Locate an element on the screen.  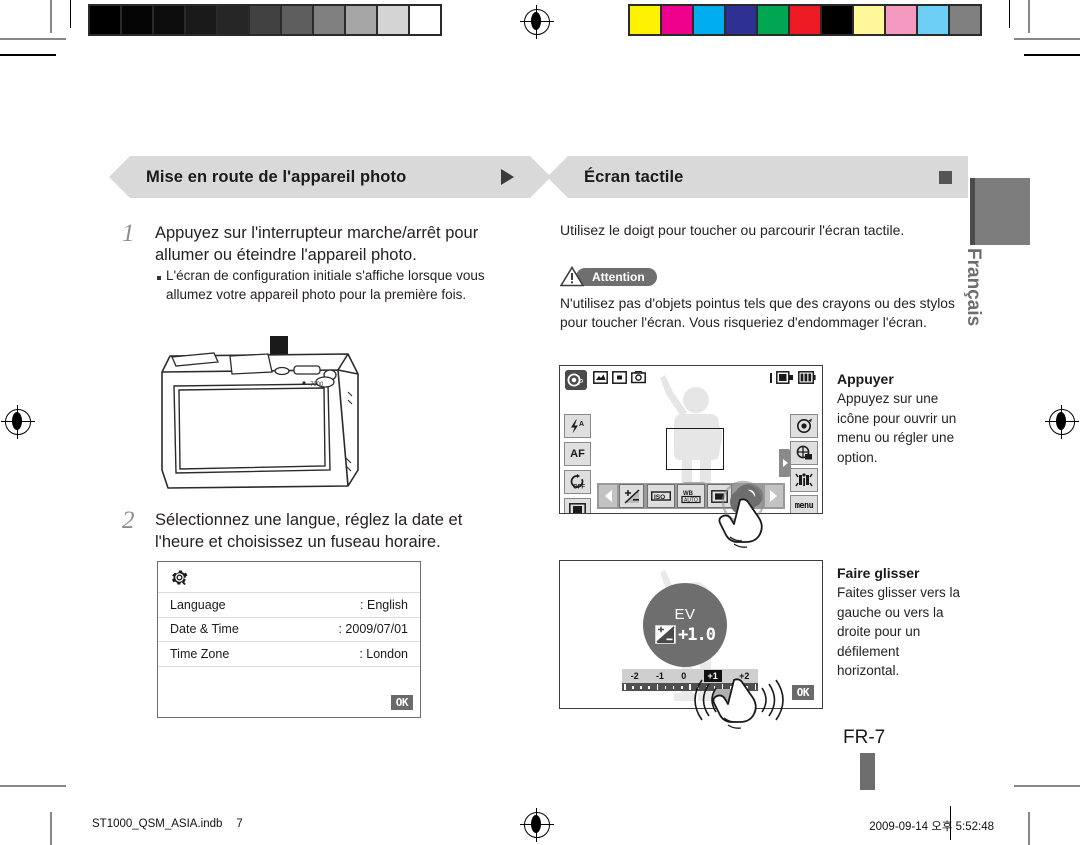
flash-auto-icon: A is located at coordinates (577, 426).